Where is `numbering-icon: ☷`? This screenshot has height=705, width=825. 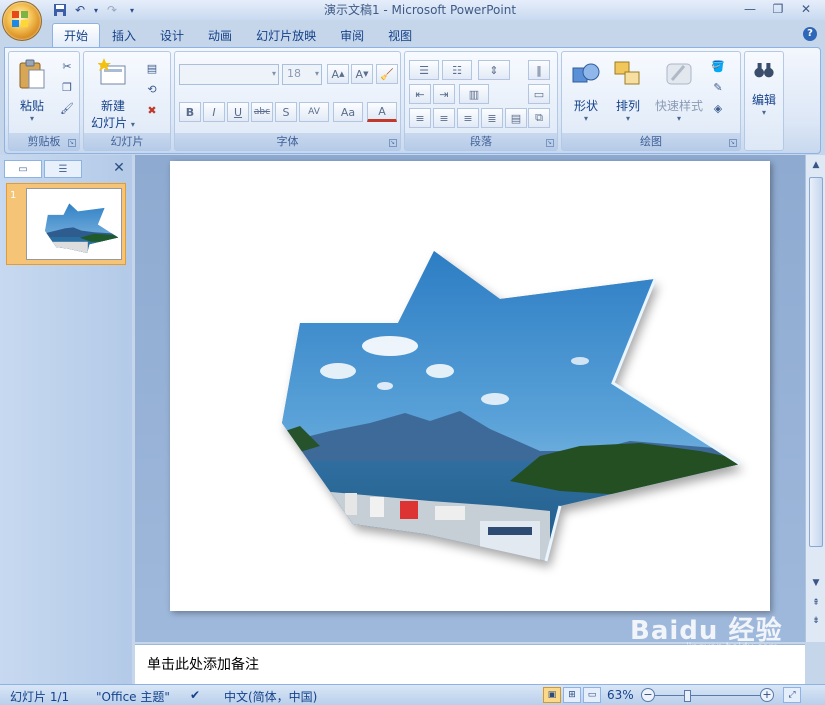
numbering-icon: ☷ is located at coordinates (457, 70).